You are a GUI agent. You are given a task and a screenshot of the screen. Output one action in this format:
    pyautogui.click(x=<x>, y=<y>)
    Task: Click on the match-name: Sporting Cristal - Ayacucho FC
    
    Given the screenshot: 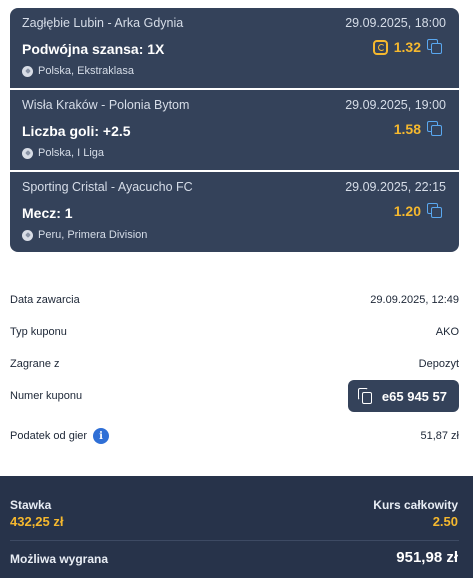 What is the action you would take?
    pyautogui.click(x=107, y=187)
    